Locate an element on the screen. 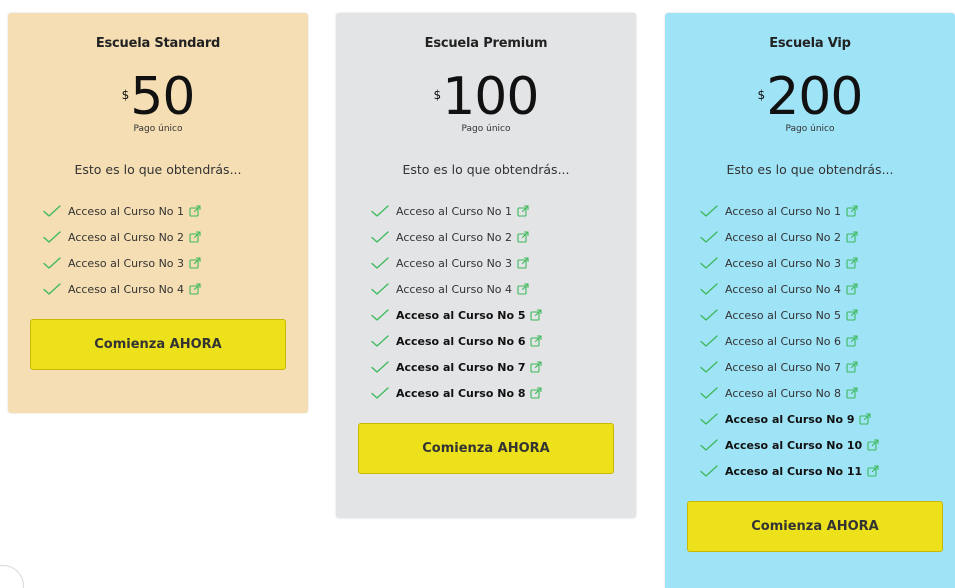 The height and width of the screenshot is (588, 955). feature-item: Acceso al Curso No 10 is located at coordinates (789, 445).